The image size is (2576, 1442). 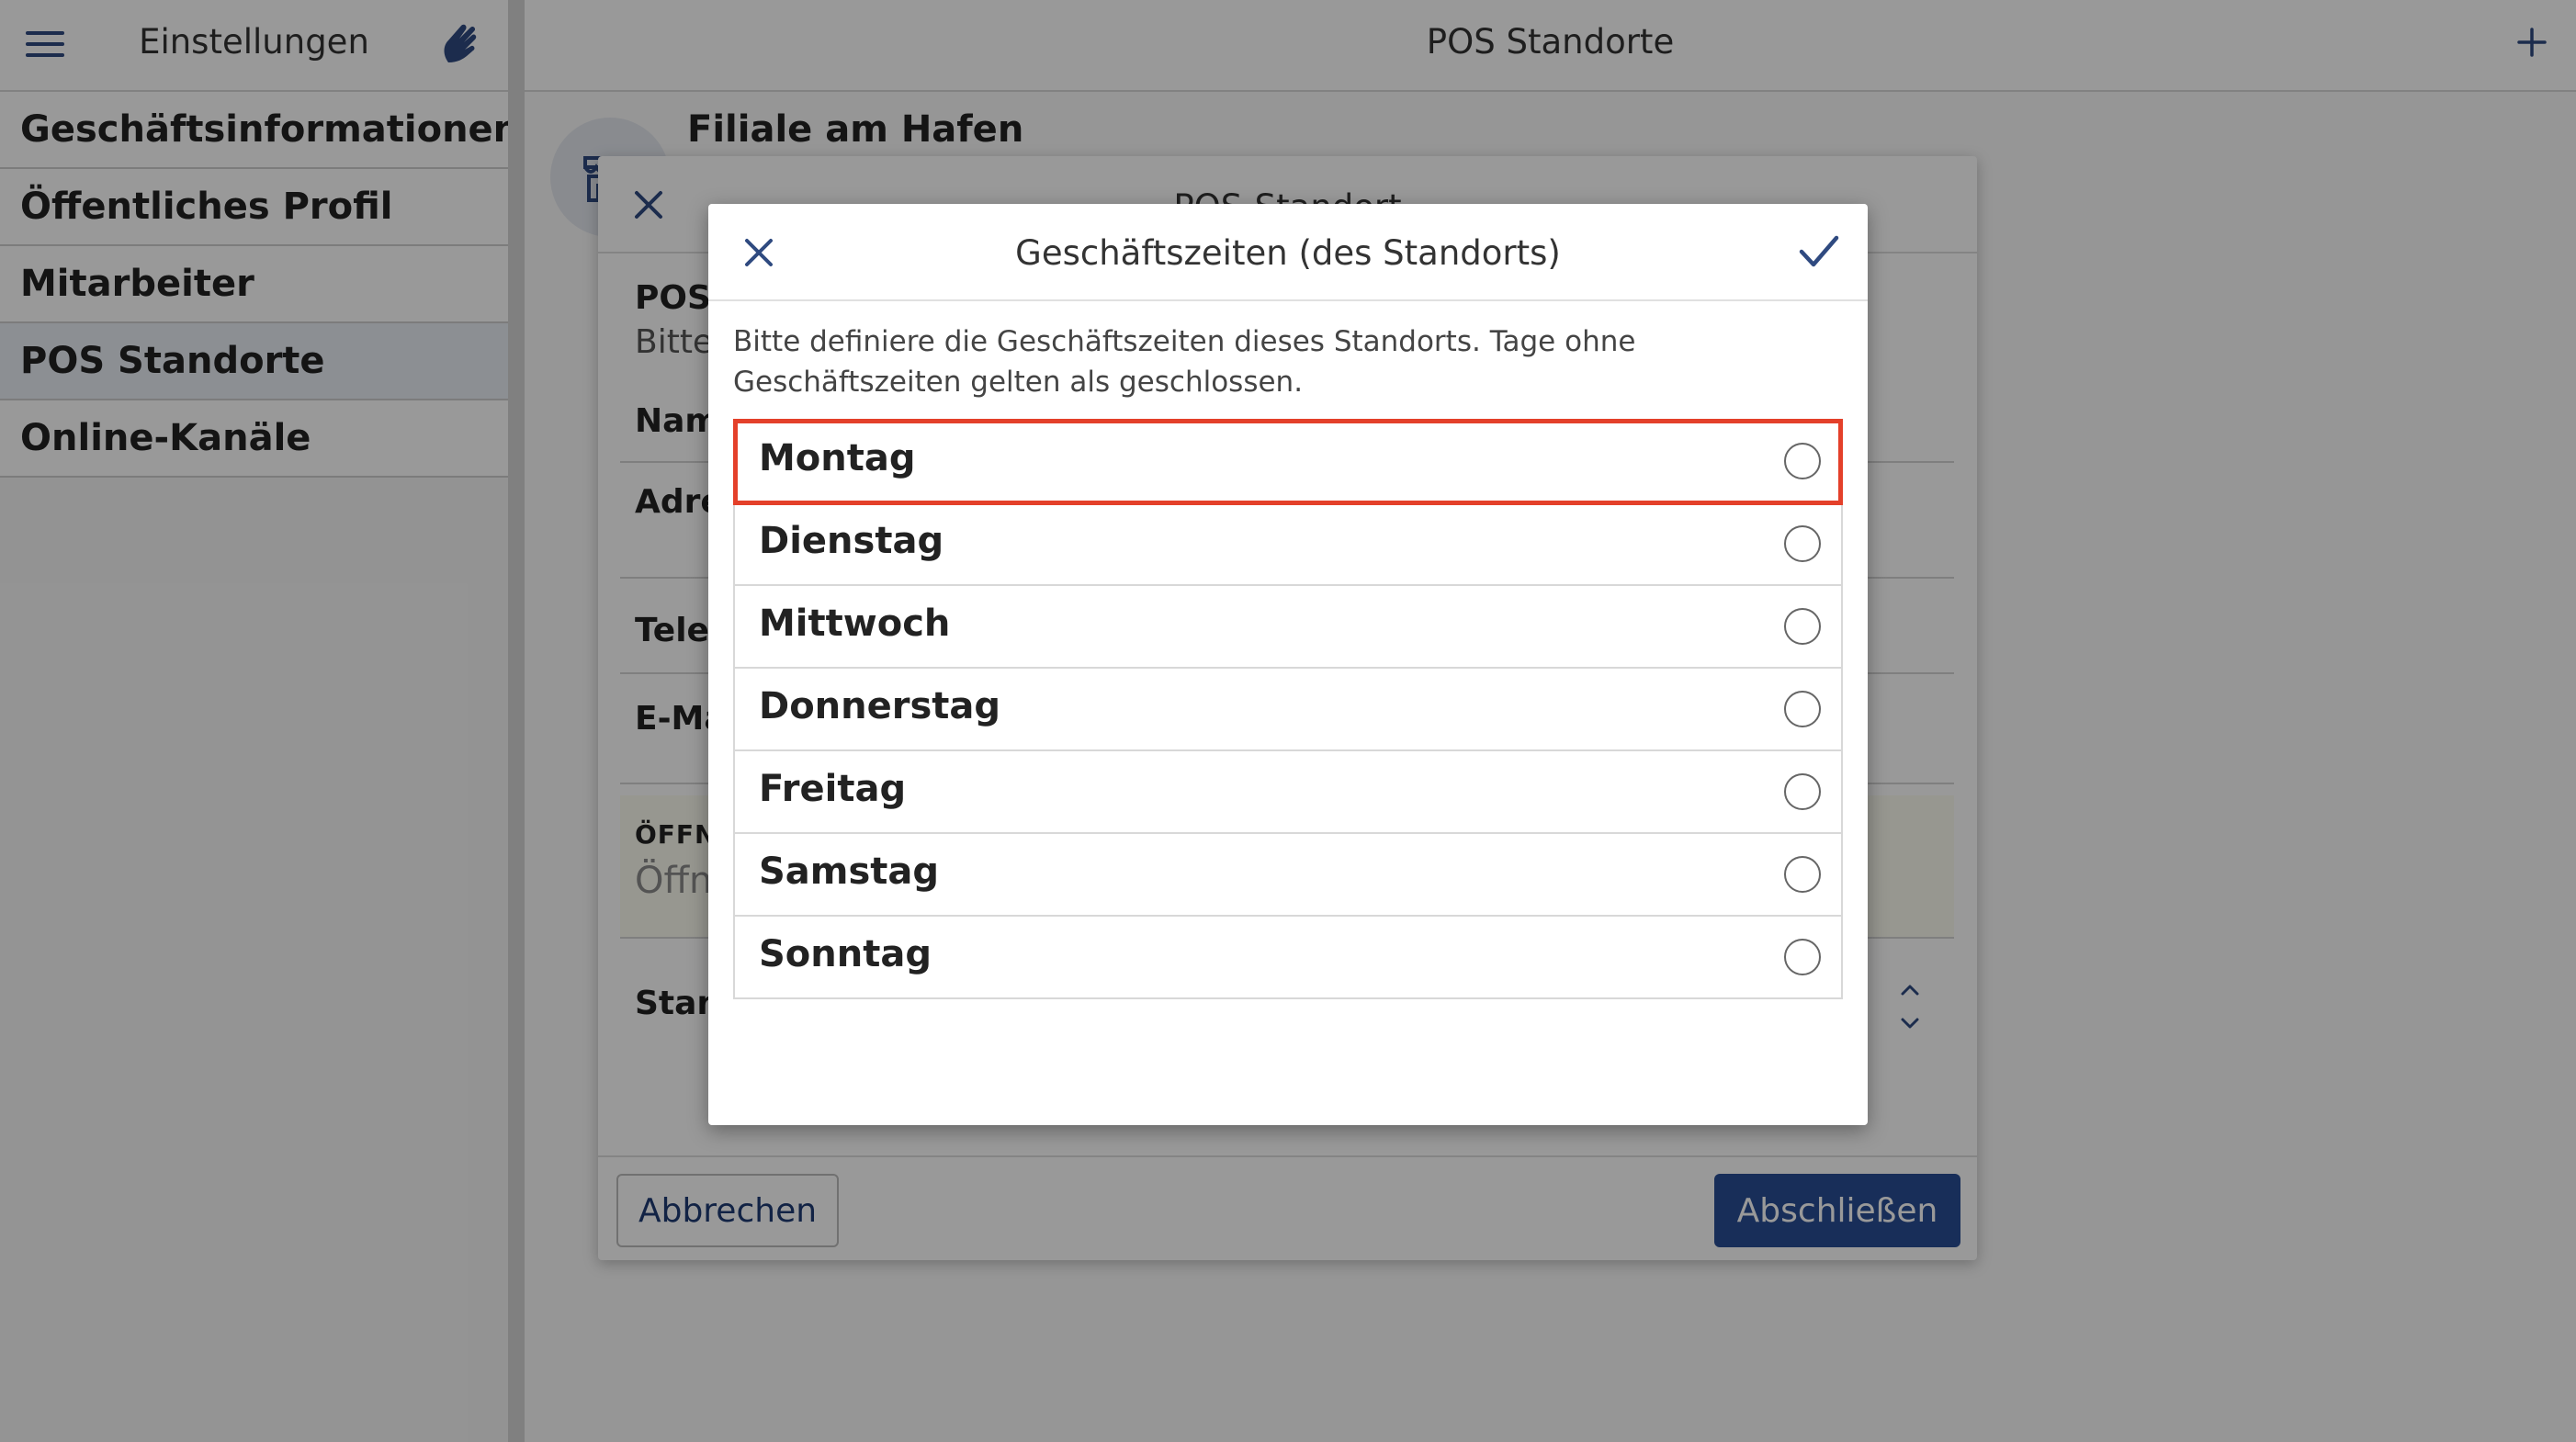 I want to click on list-item-mittwoch: Mittwoch, so click(x=1288, y=627).